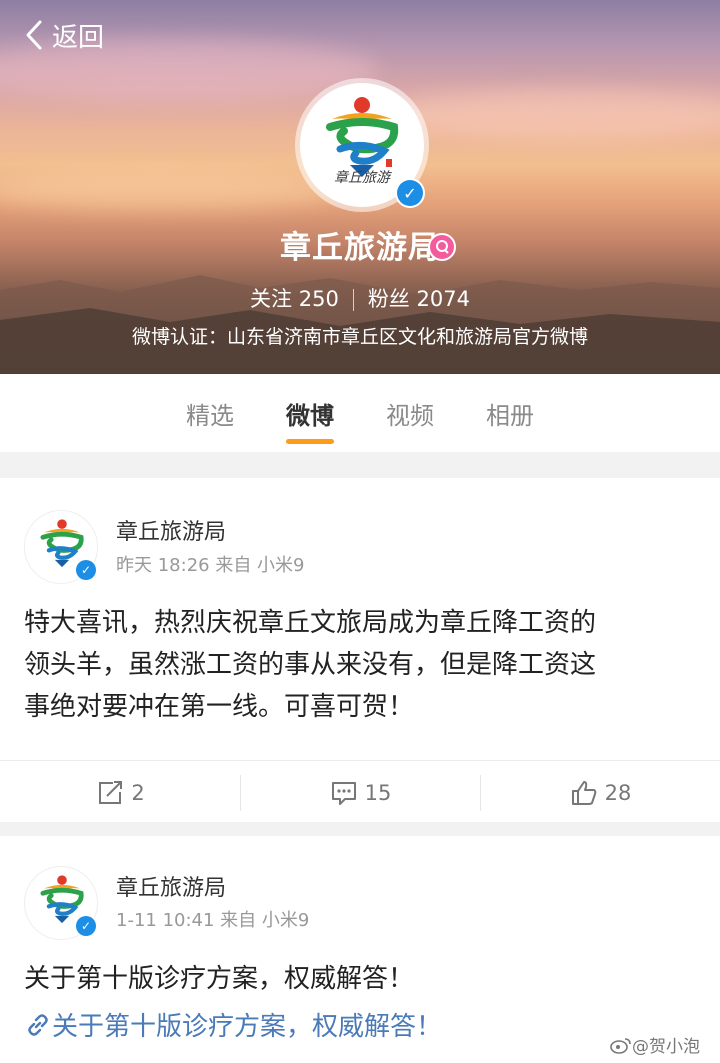  Describe the element at coordinates (353, 300) in the screenshot. I see `divider` at that location.